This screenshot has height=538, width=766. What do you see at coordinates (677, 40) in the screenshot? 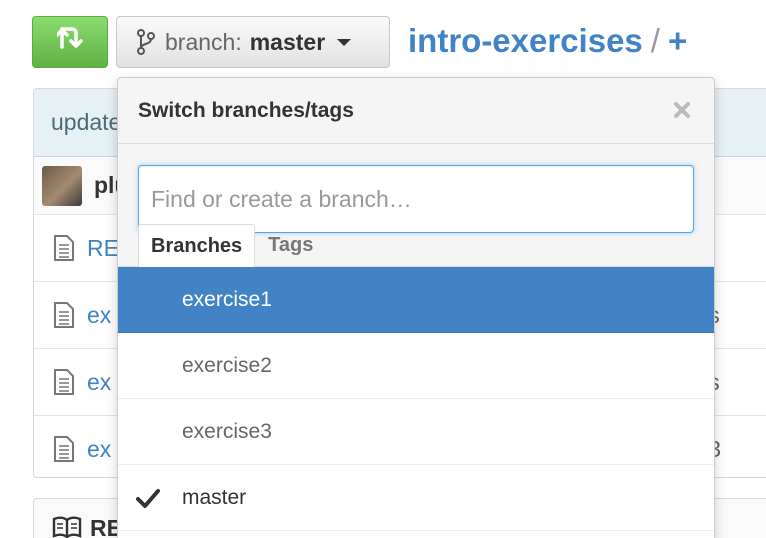
I see `add-file-button: +` at bounding box center [677, 40].